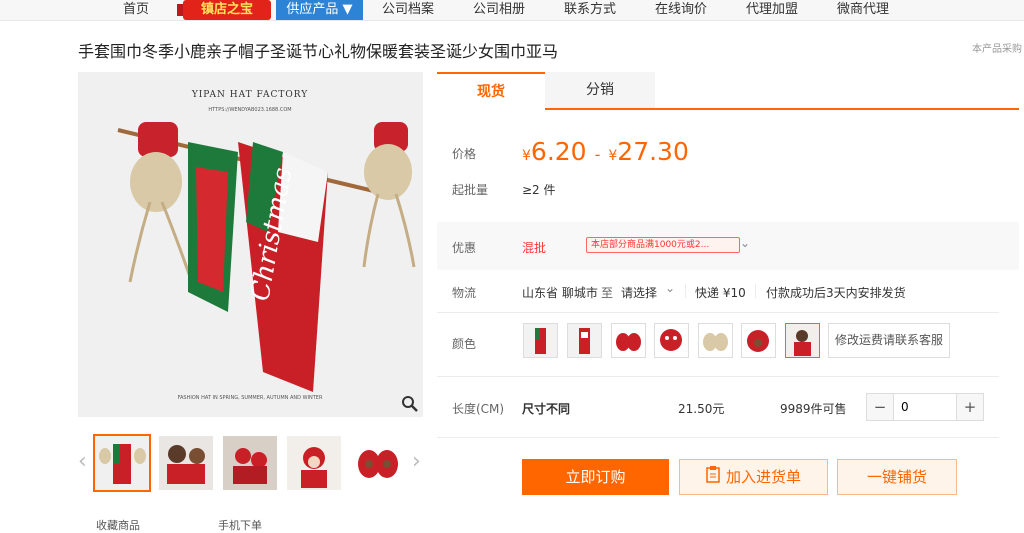 This screenshot has height=533, width=1024. Describe the element at coordinates (491, 91) in the screenshot. I see `tab-spot: 现货` at that location.